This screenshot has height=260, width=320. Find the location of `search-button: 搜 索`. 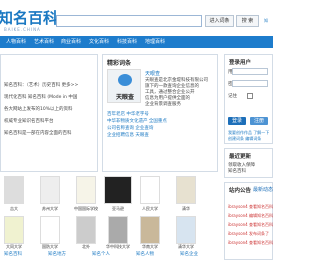

search-button: 搜 索 is located at coordinates (247, 21).